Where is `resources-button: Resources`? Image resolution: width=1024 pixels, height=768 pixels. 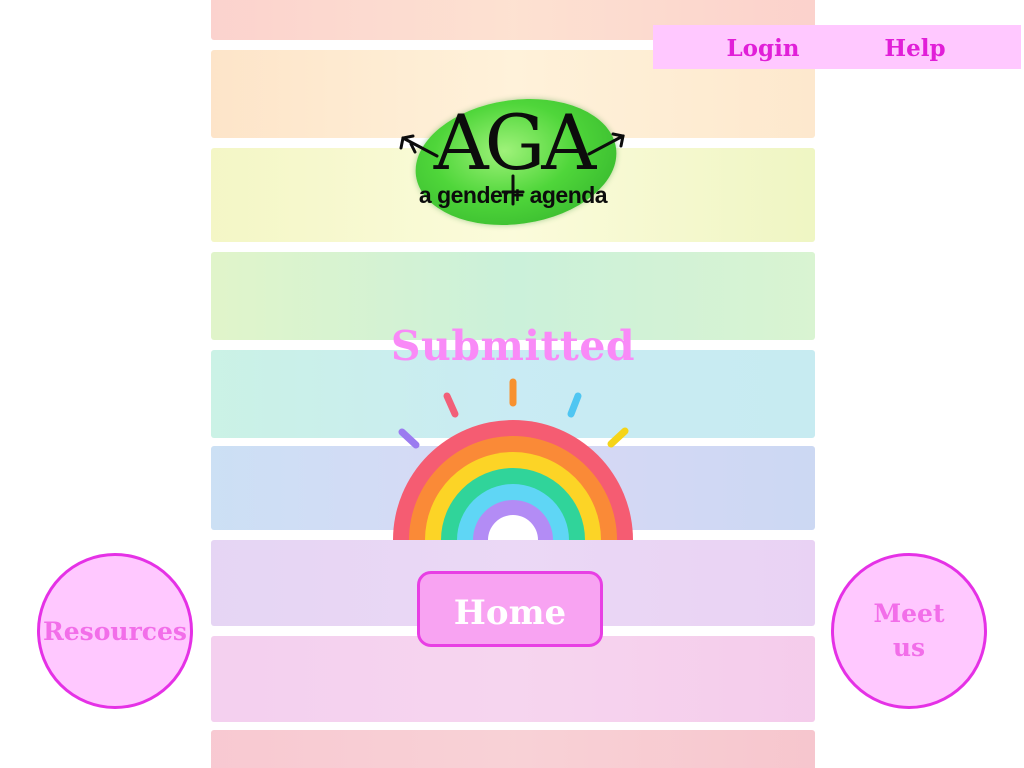 resources-button: Resources is located at coordinates (115, 631).